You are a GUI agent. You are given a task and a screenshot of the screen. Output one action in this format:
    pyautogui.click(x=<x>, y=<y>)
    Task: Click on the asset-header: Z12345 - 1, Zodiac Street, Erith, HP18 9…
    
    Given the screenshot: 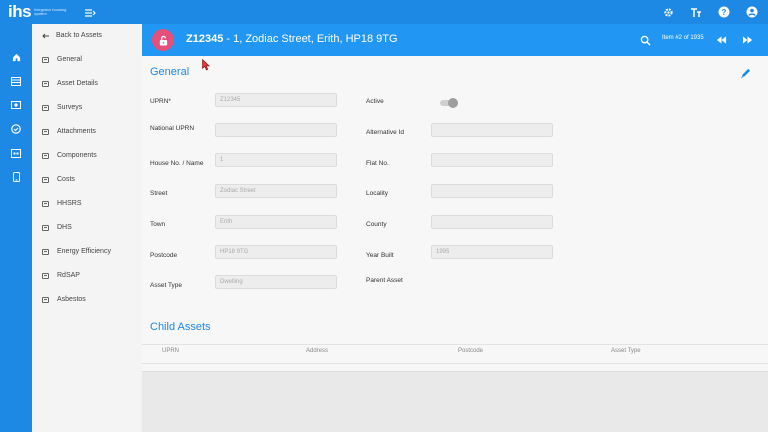 What is the action you would take?
    pyautogui.click(x=455, y=40)
    